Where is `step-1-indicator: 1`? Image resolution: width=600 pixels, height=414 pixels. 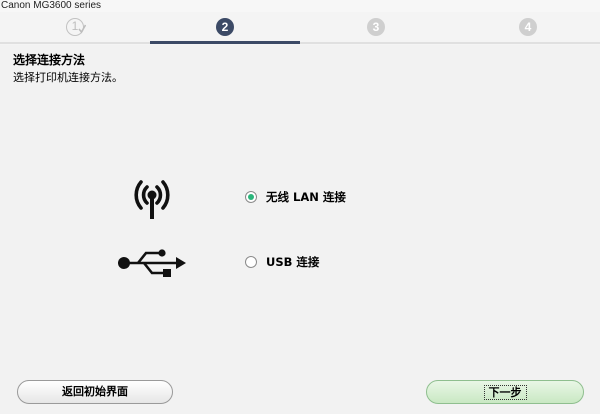 step-1-indicator: 1 is located at coordinates (76, 27).